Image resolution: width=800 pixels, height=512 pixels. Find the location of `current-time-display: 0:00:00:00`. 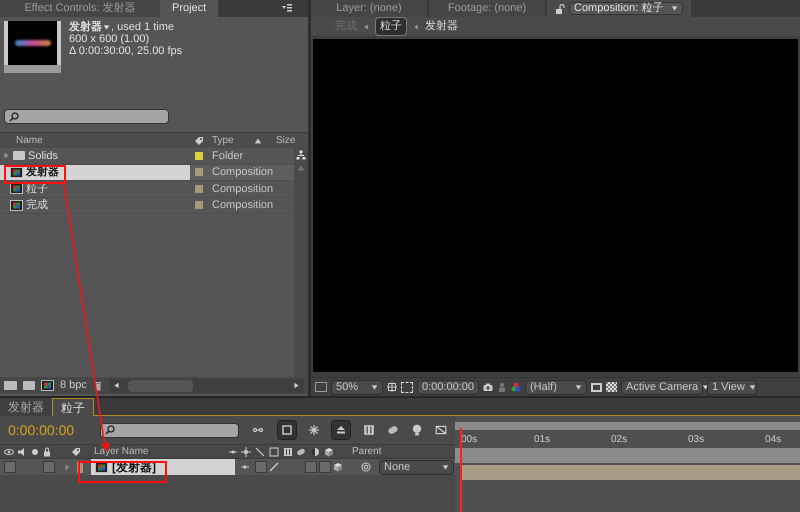

current-time-display: 0:00:00:00 is located at coordinates (48, 430).